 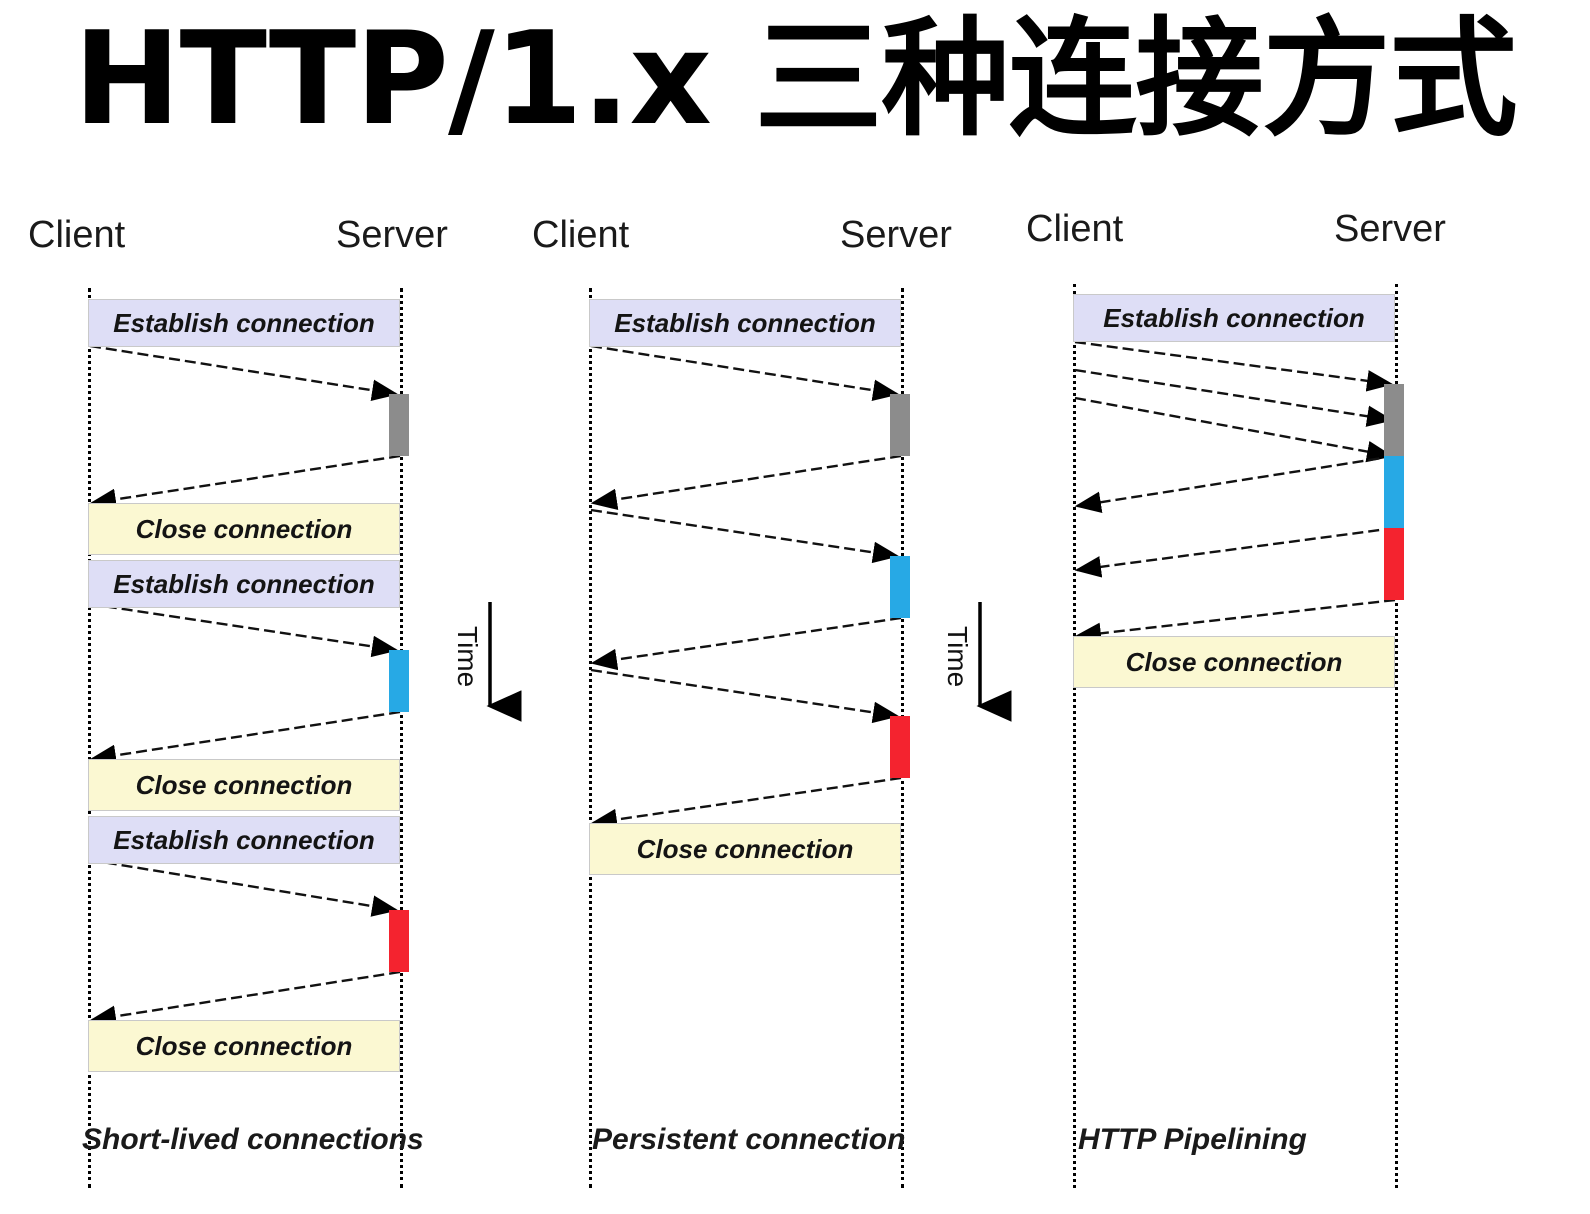 What do you see at coordinates (253, 1139) in the screenshot?
I see `panel-caption: Short-lived connections` at bounding box center [253, 1139].